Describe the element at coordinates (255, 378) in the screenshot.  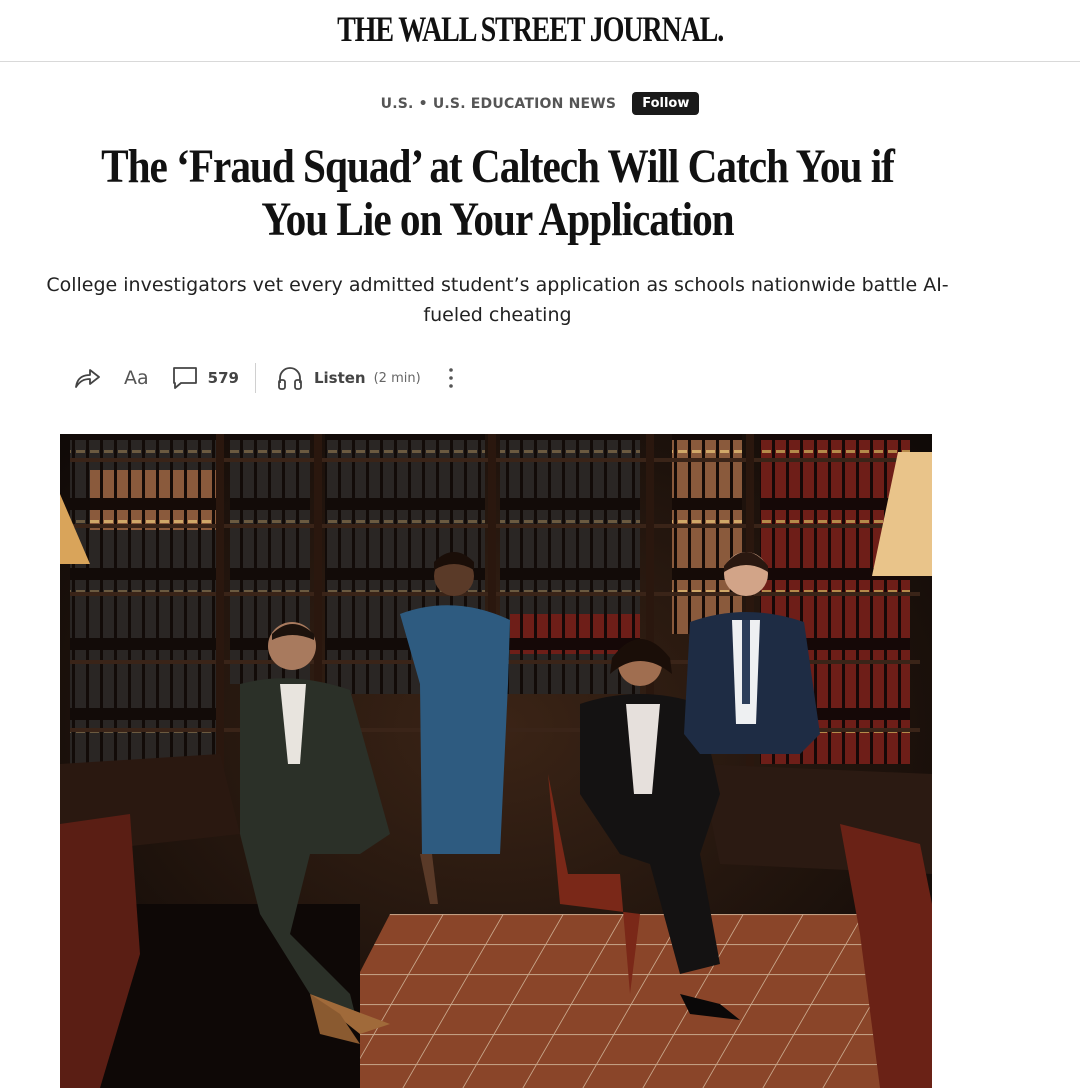
I see `toolbar-divider` at that location.